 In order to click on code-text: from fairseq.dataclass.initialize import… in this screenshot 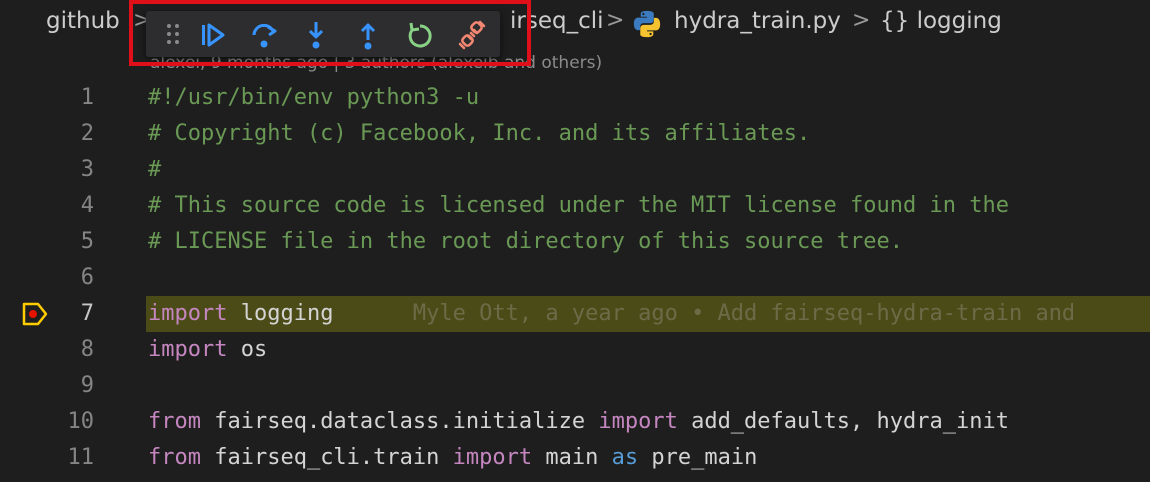, I will do `click(578, 422)`.